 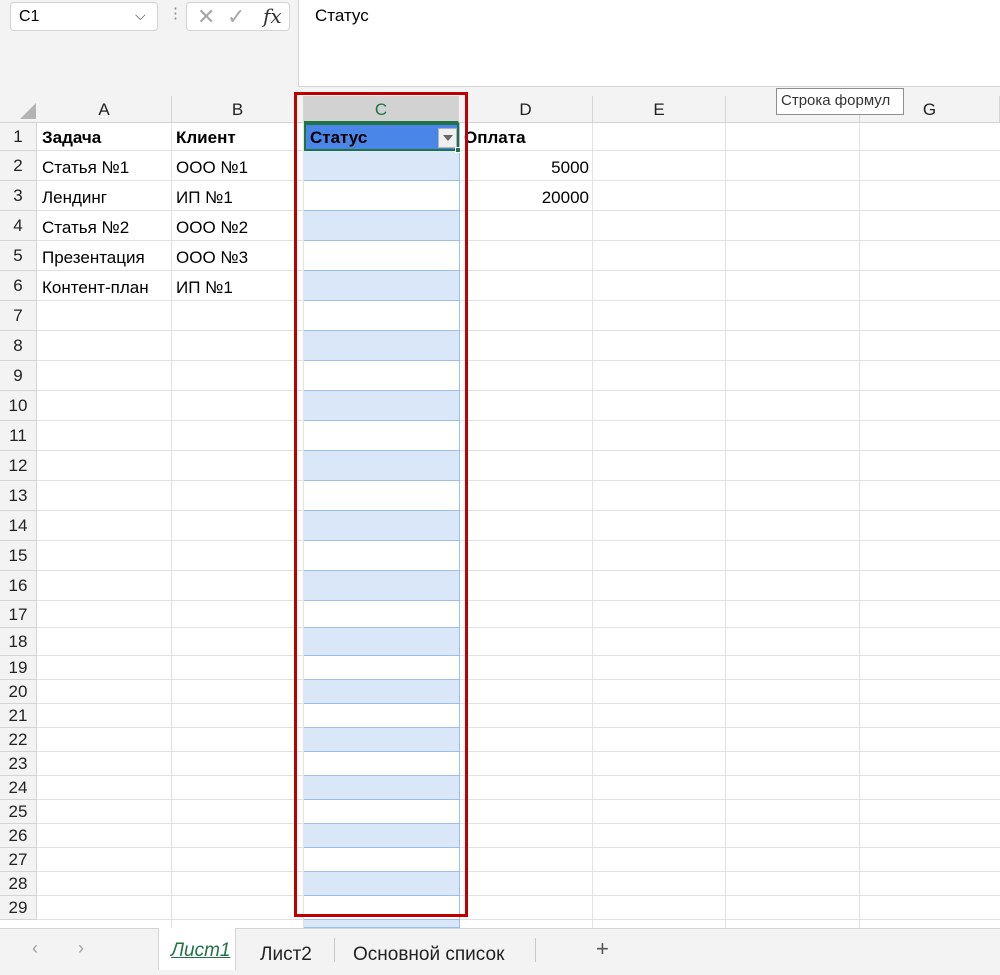 I want to click on enter-icon: ✓, so click(x=236, y=17).